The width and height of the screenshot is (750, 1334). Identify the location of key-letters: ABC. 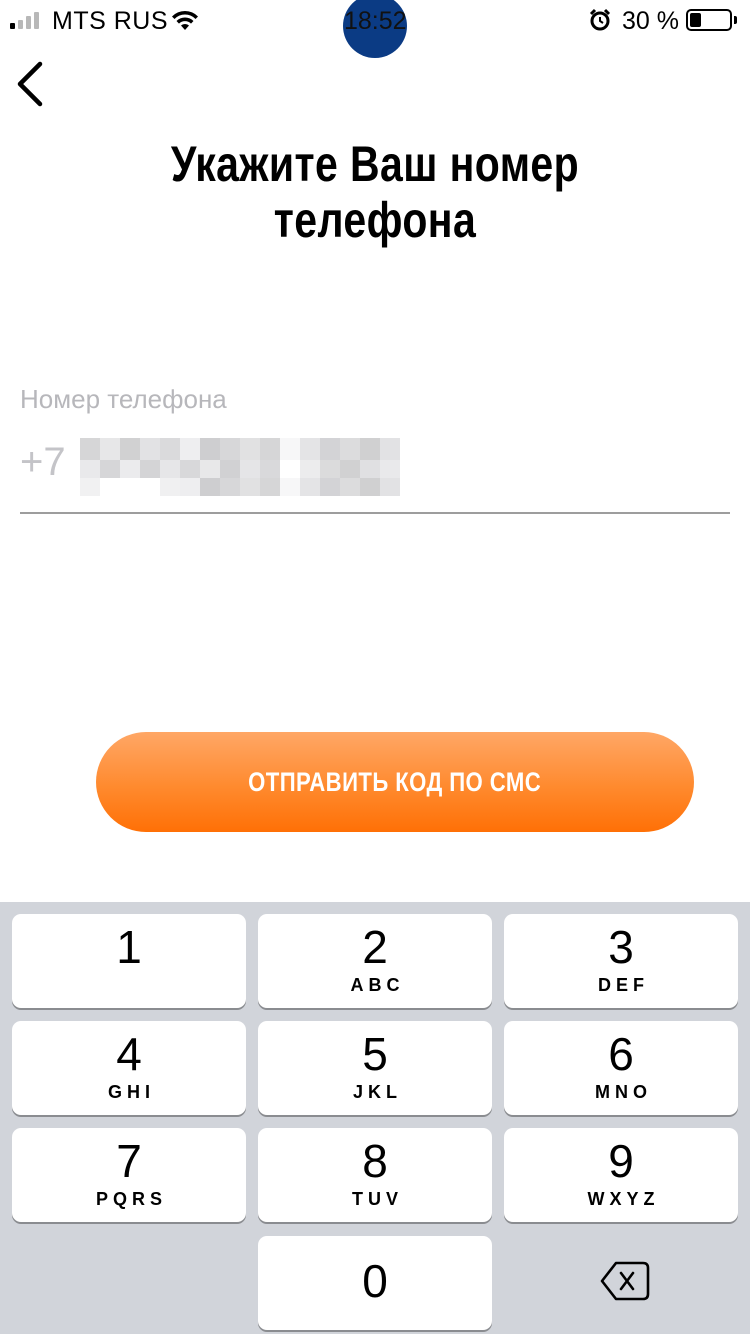
(377, 985).